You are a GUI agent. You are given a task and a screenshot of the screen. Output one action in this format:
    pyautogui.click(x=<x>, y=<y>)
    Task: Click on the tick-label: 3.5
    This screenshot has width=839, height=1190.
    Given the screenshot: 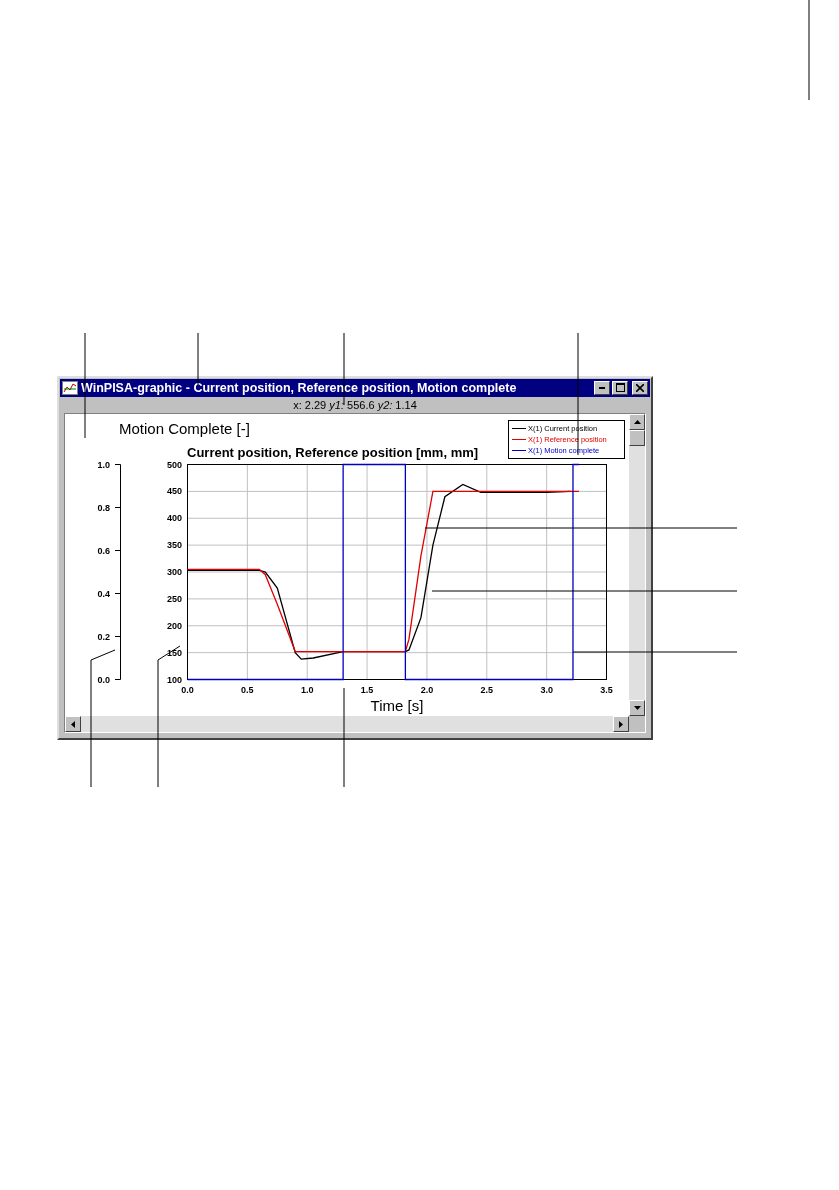 What is the action you would take?
    pyautogui.click(x=606, y=689)
    